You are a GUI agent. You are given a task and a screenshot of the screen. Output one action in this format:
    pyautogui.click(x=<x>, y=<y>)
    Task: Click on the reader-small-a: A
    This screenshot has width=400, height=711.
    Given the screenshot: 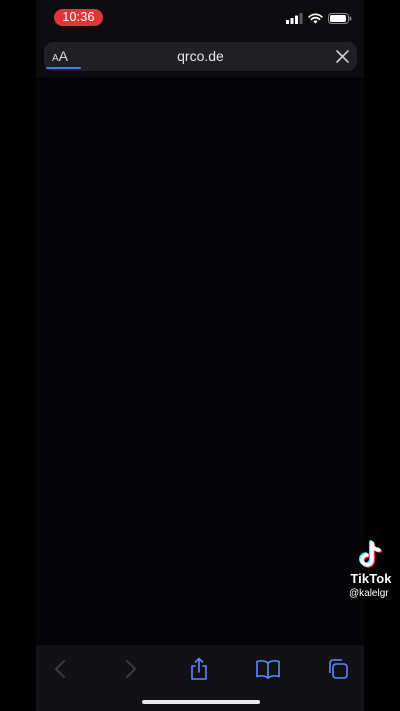 What is the action you would take?
    pyautogui.click(x=55, y=58)
    